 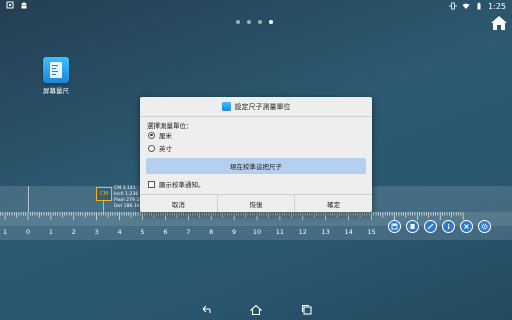 What do you see at coordinates (439, 226) in the screenshot?
I see `ruler-toolbar` at bounding box center [439, 226].